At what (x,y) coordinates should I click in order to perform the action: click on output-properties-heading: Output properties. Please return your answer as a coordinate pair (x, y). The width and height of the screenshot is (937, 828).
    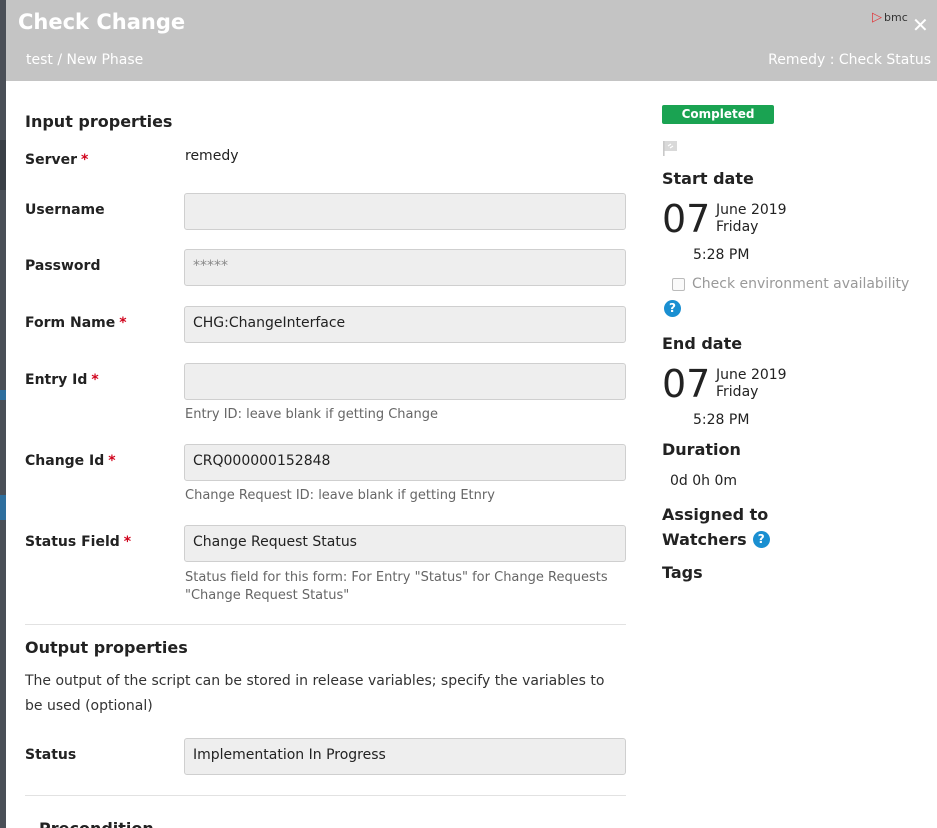
    Looking at the image, I should click on (106, 647).